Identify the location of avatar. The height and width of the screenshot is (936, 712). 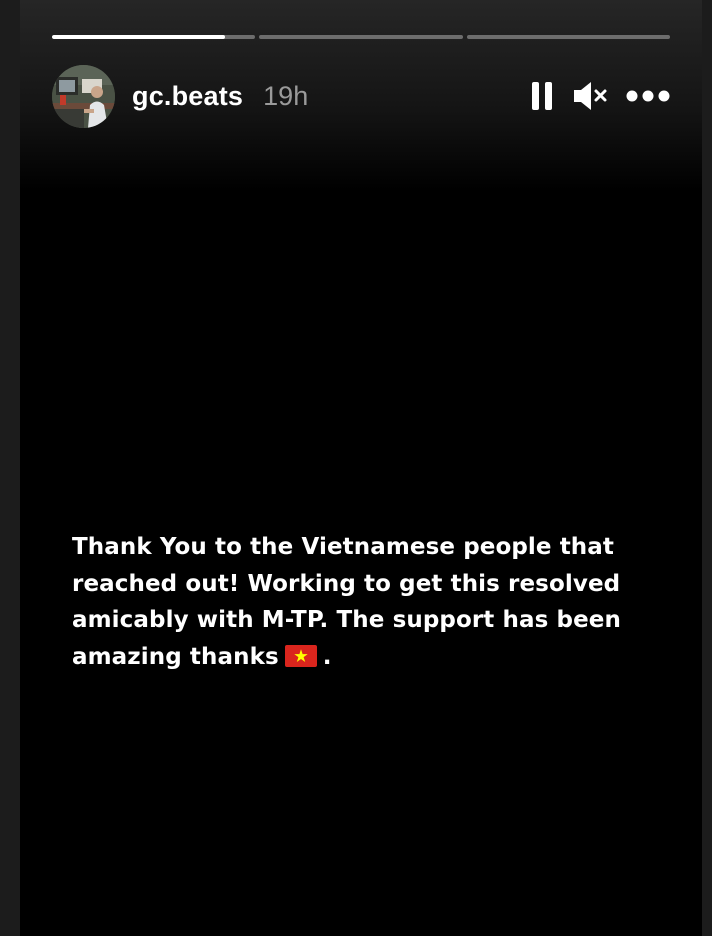
(83, 96).